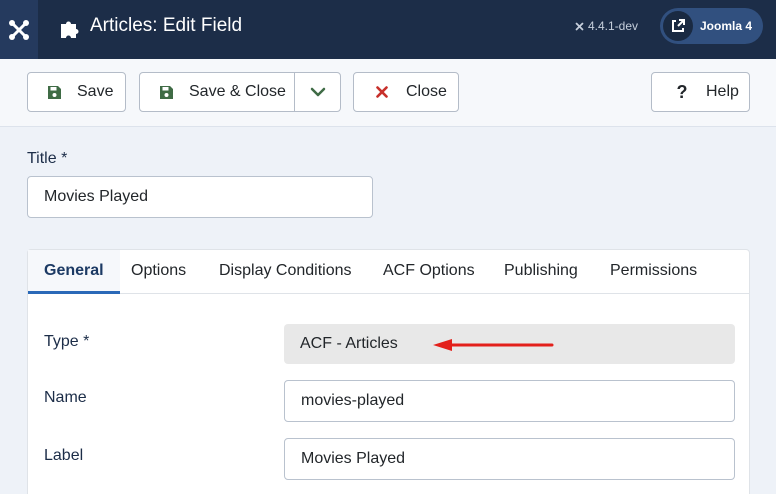  Describe the element at coordinates (382, 92) in the screenshot. I see `x-icon` at that location.